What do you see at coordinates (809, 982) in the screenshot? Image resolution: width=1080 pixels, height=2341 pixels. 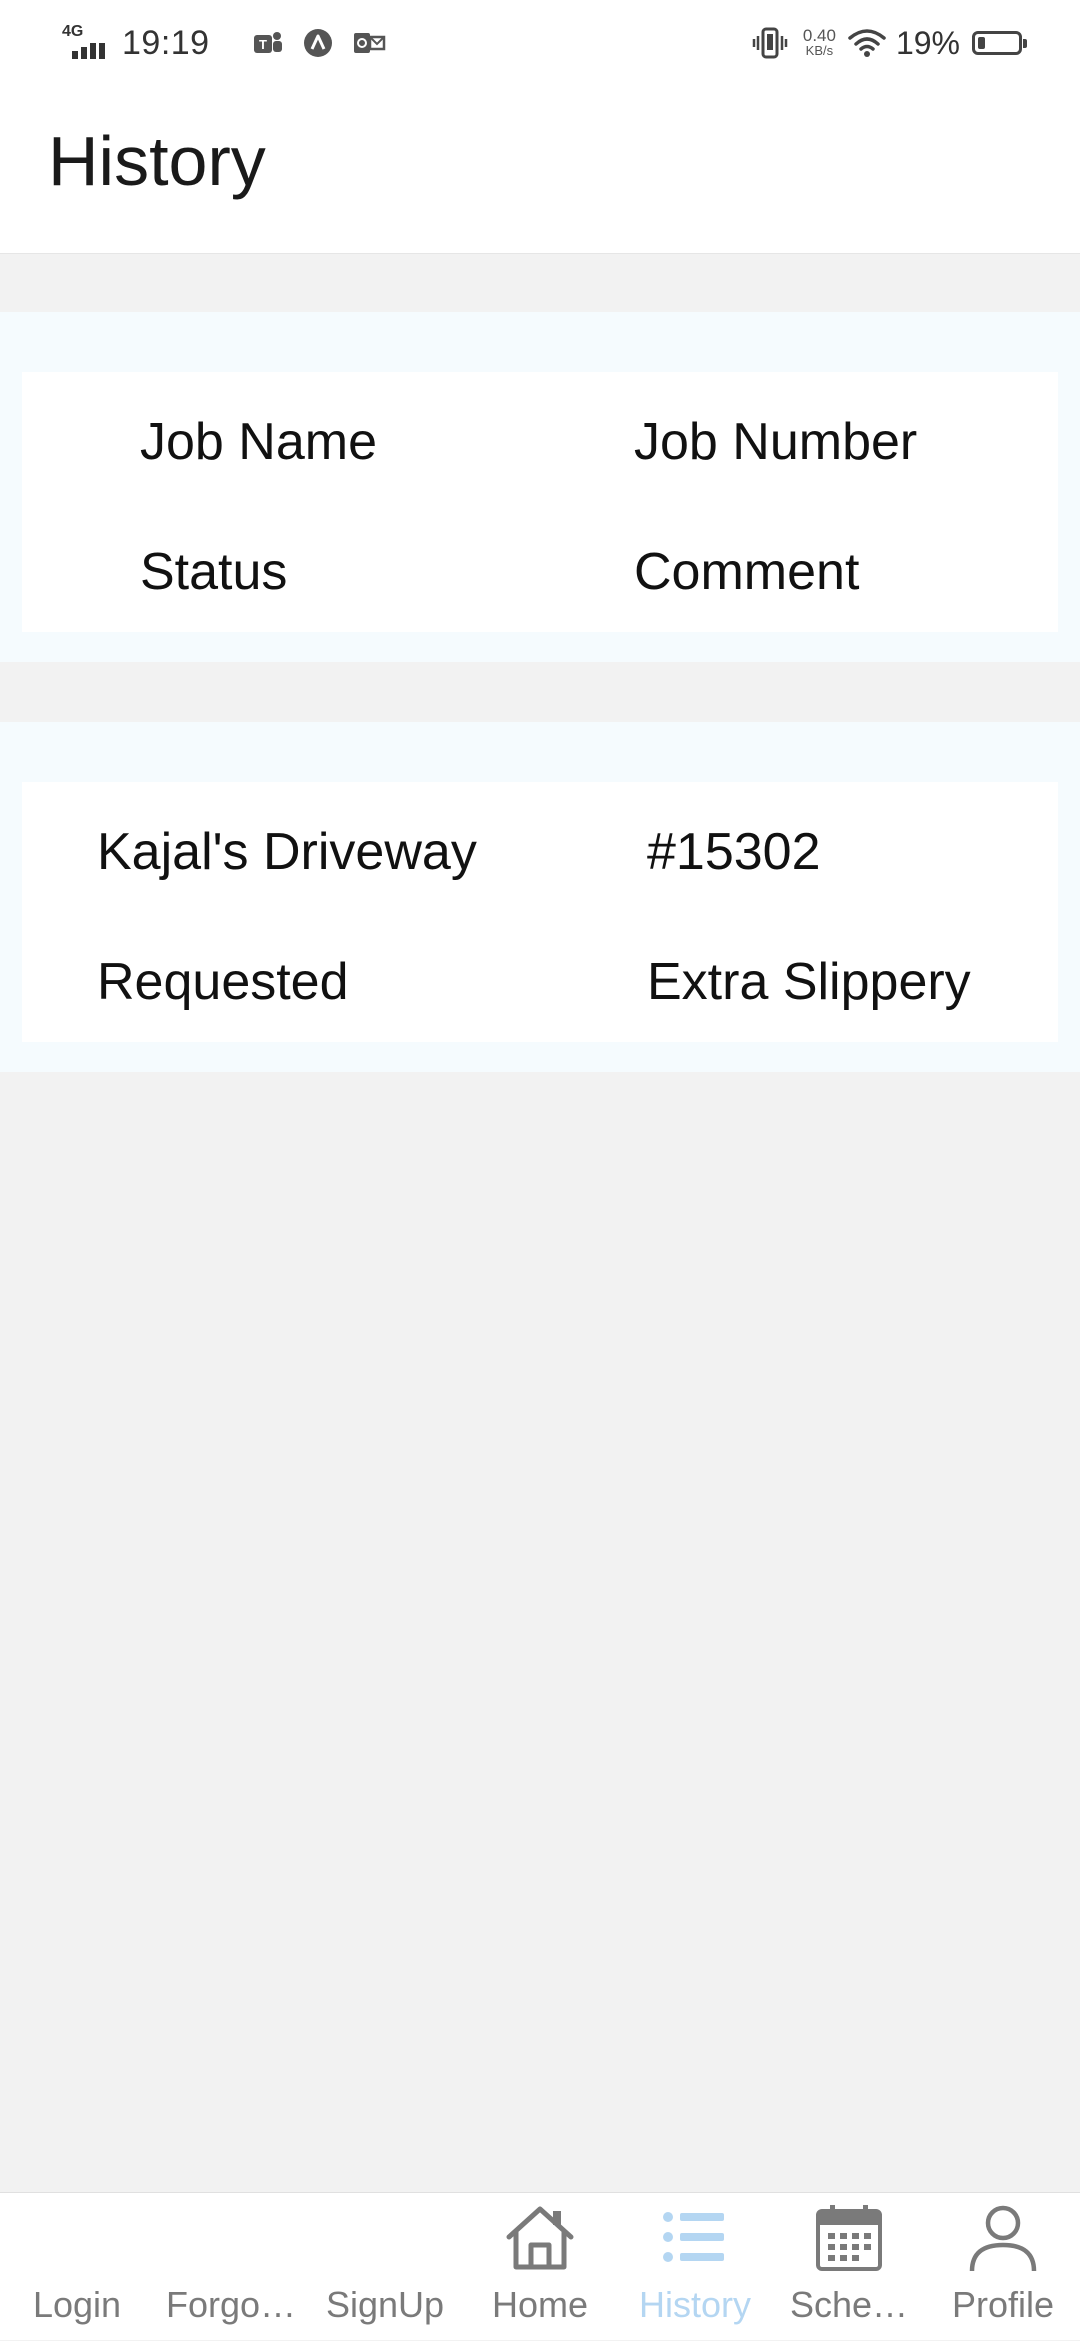 I see `comment-value: Extra Slippery` at bounding box center [809, 982].